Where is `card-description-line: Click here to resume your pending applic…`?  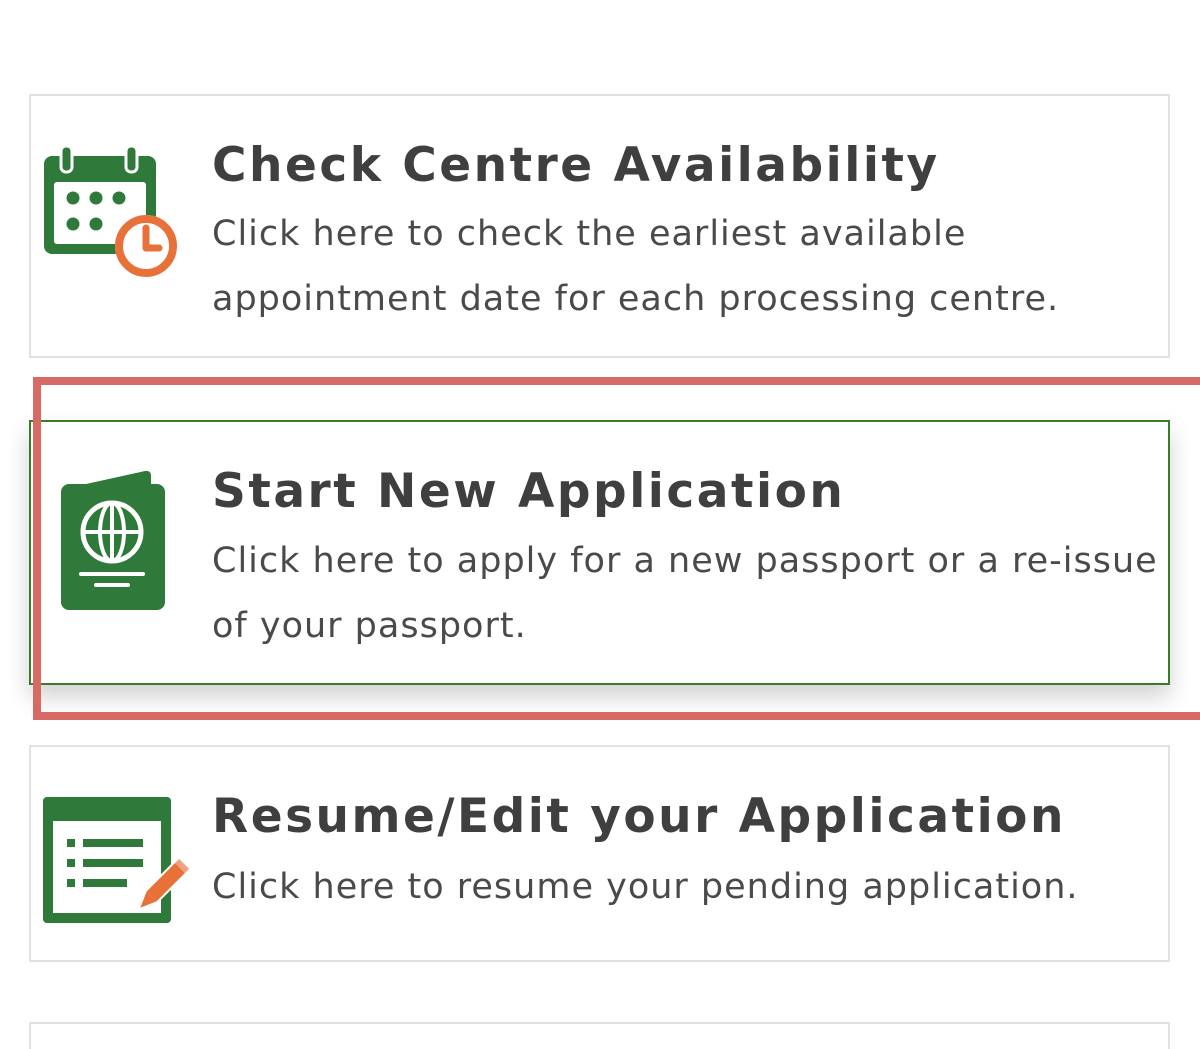
card-description-line: Click here to resume your pending applic… is located at coordinates (645, 887).